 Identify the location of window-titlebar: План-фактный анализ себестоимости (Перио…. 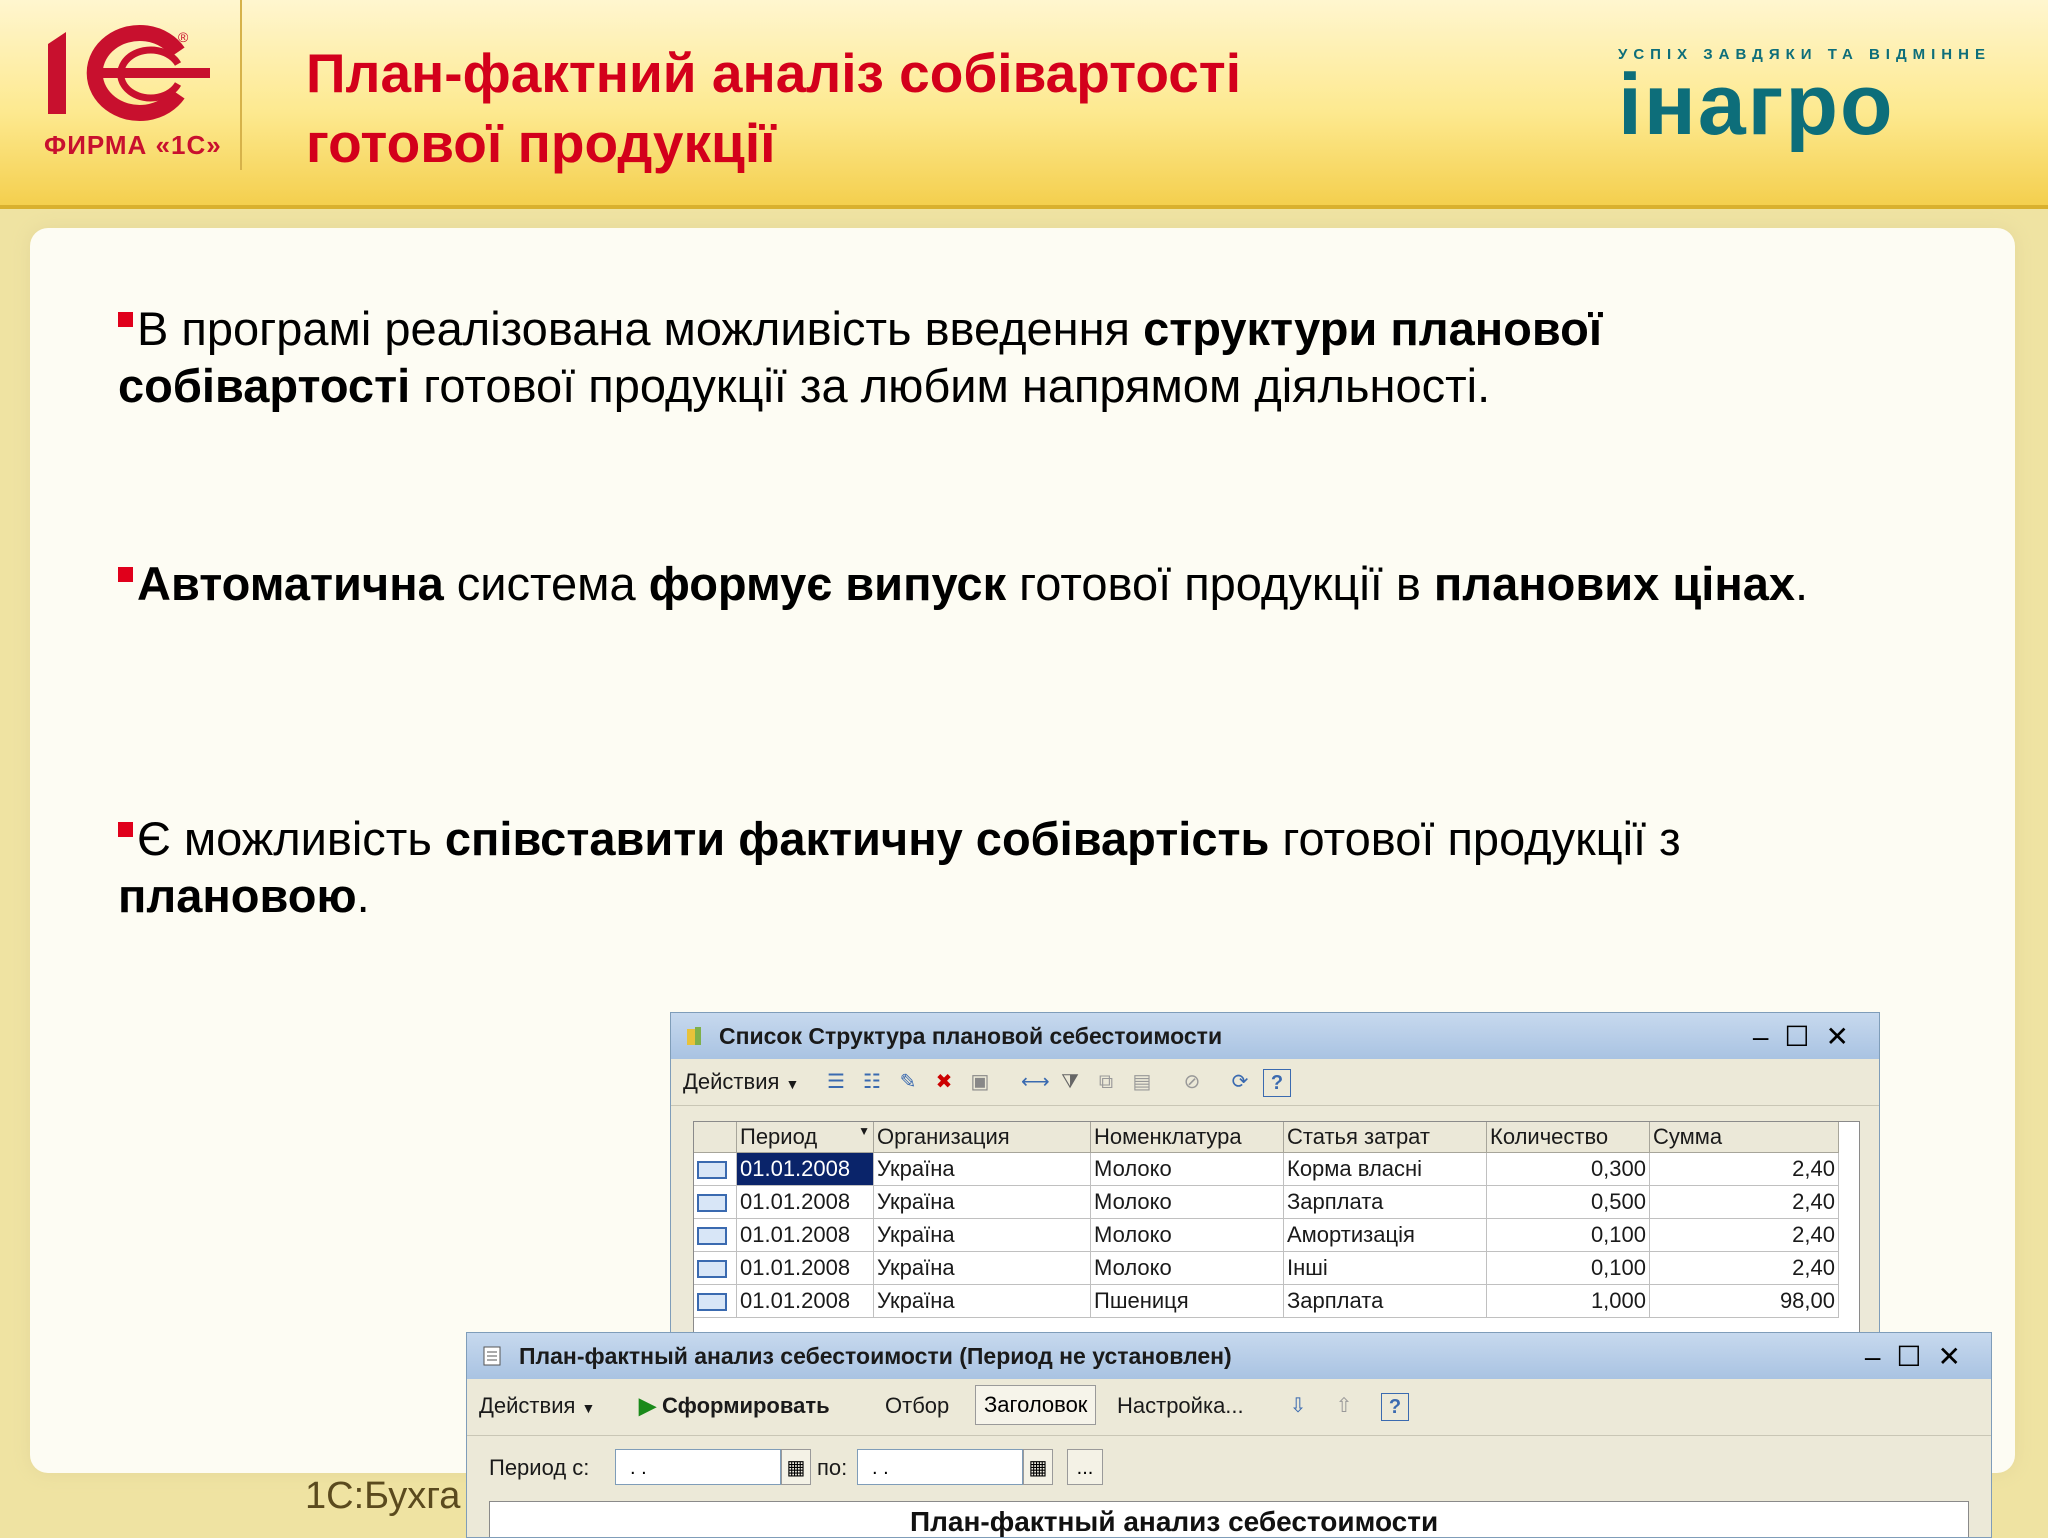
(1229, 1356).